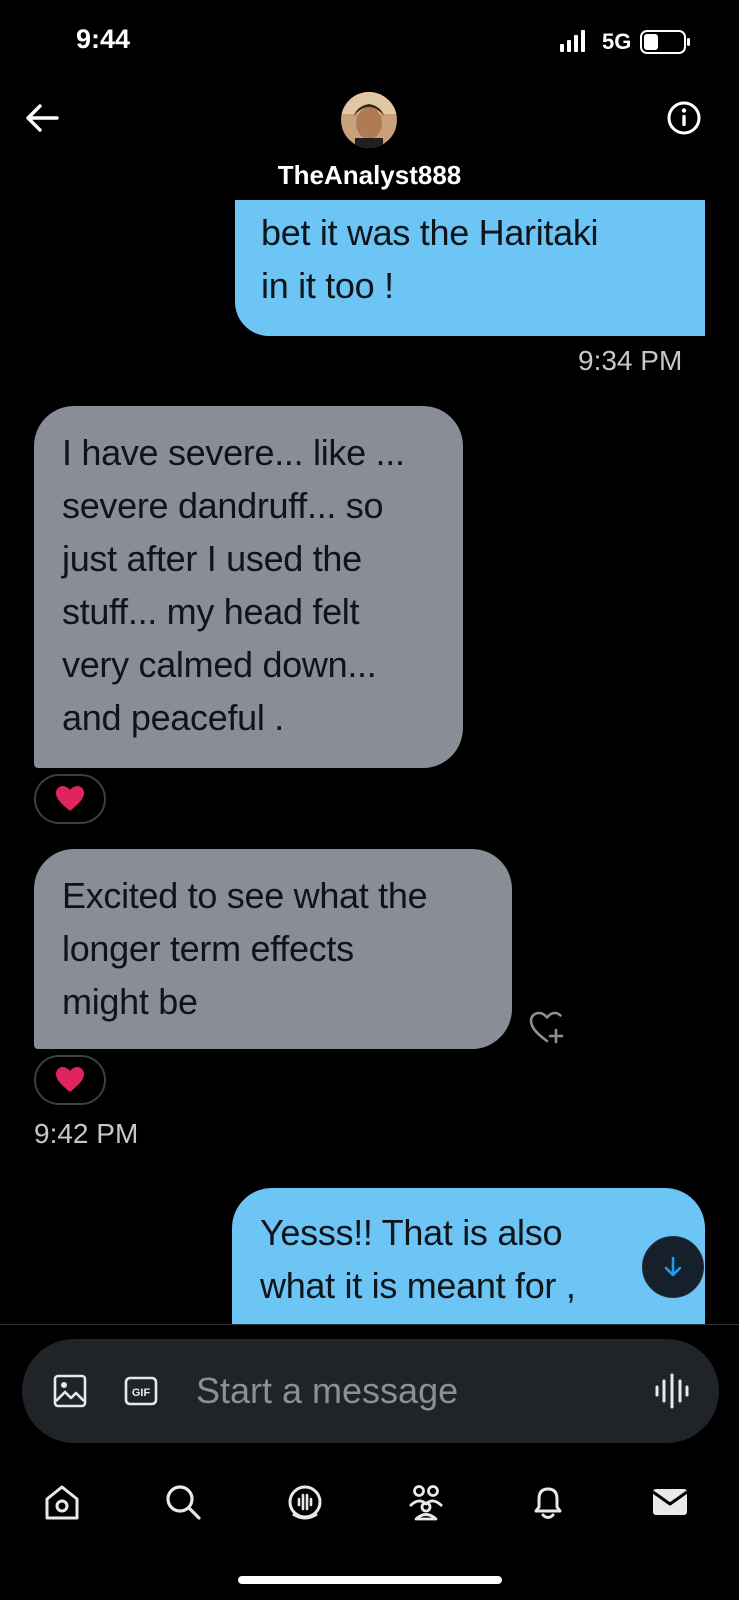 The height and width of the screenshot is (1600, 739). Describe the element at coordinates (406, 1391) in the screenshot. I see `message-input` at that location.